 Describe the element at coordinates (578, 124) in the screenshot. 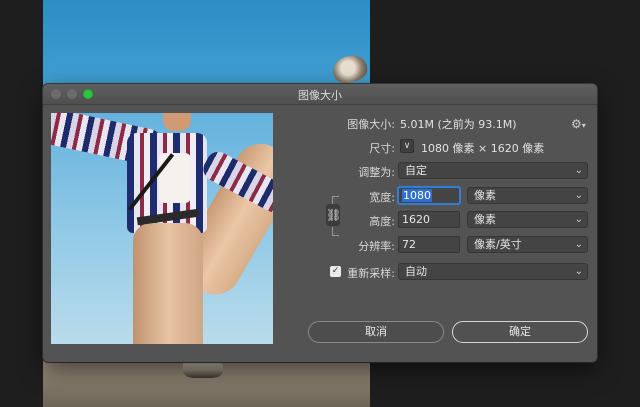

I see `gear-icon: ⚙▾` at that location.